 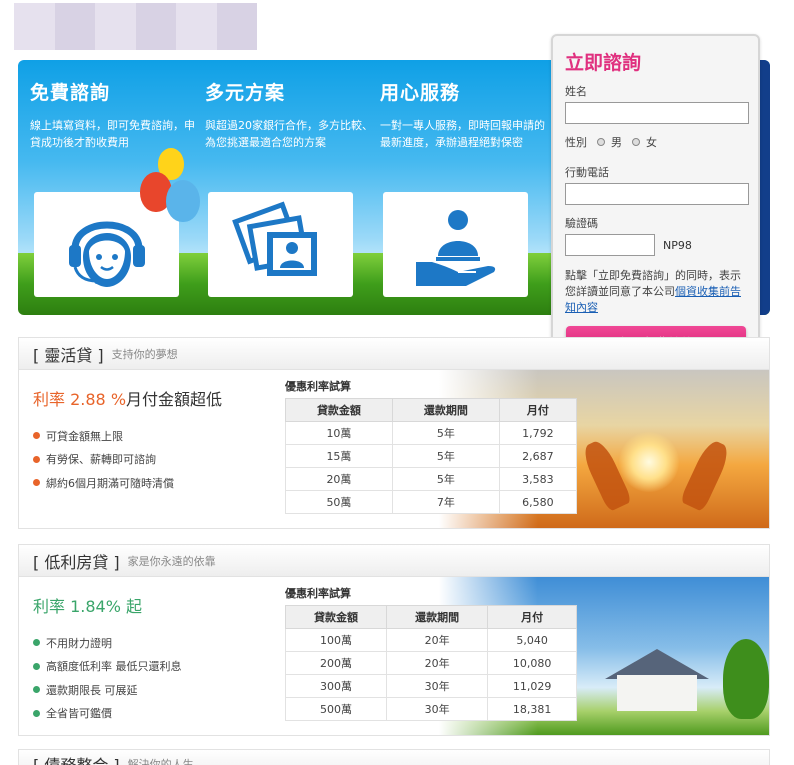 What do you see at coordinates (431, 502) in the screenshot?
I see `table-row: 50萬 7年 6,580` at bounding box center [431, 502].